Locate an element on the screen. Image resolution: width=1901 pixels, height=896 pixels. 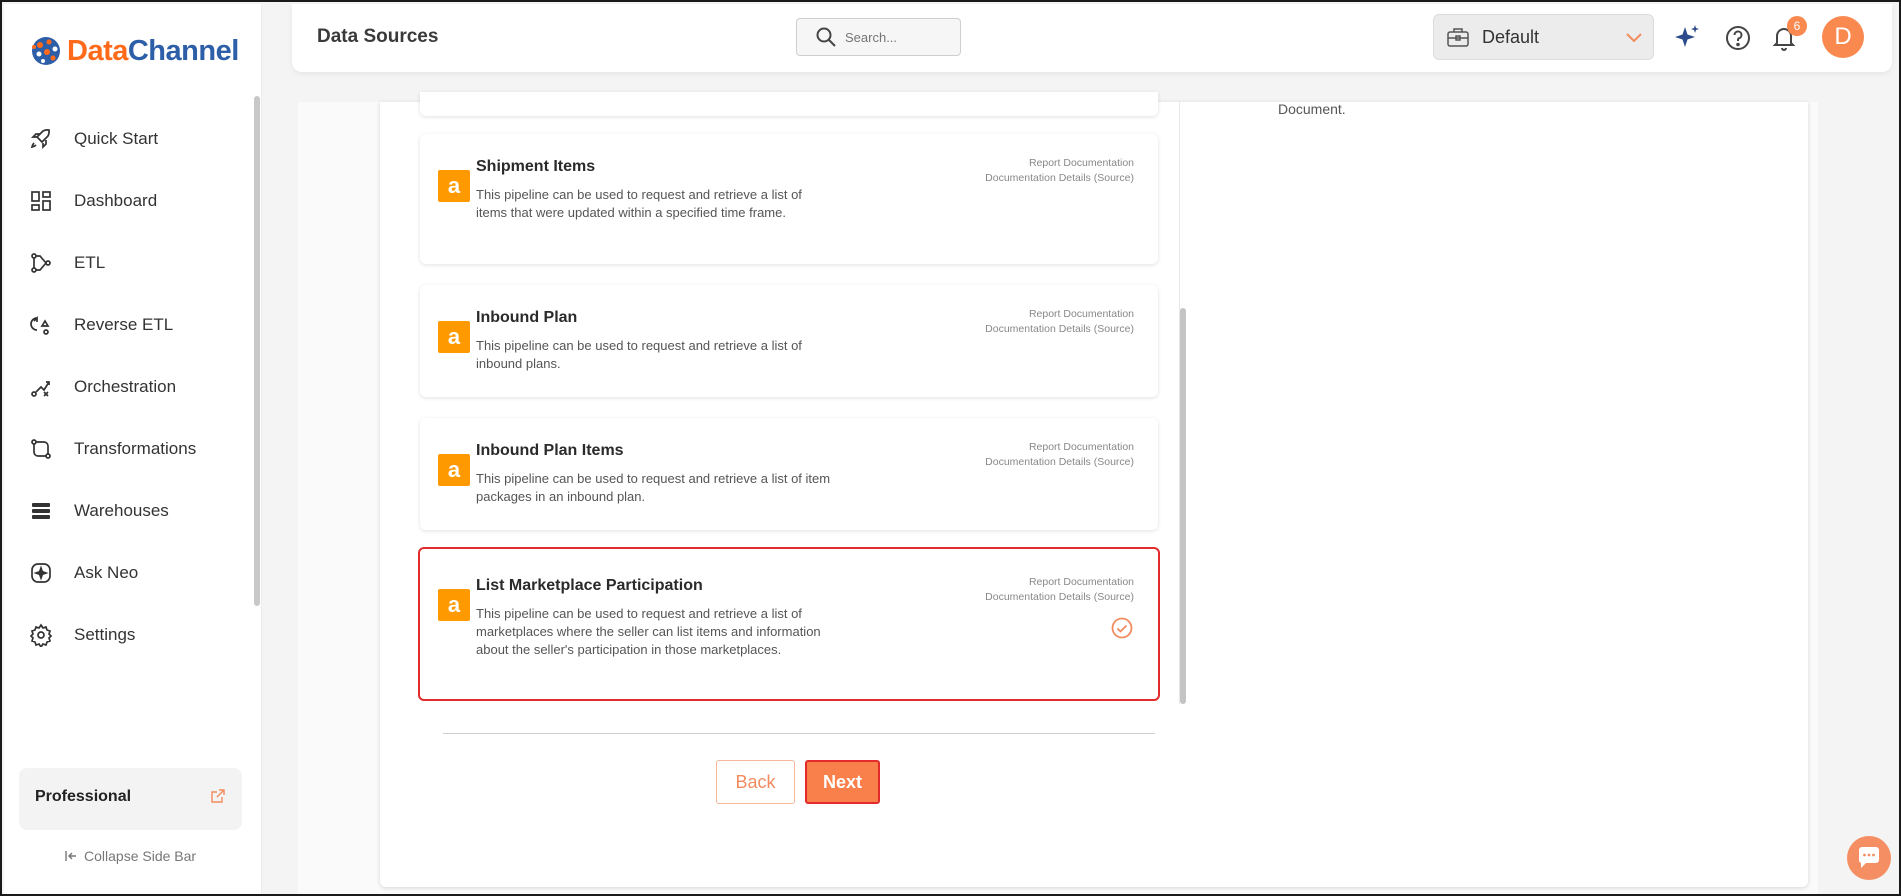
sidebar-item-ask-neo: Ask Neo is located at coordinates (129, 573).